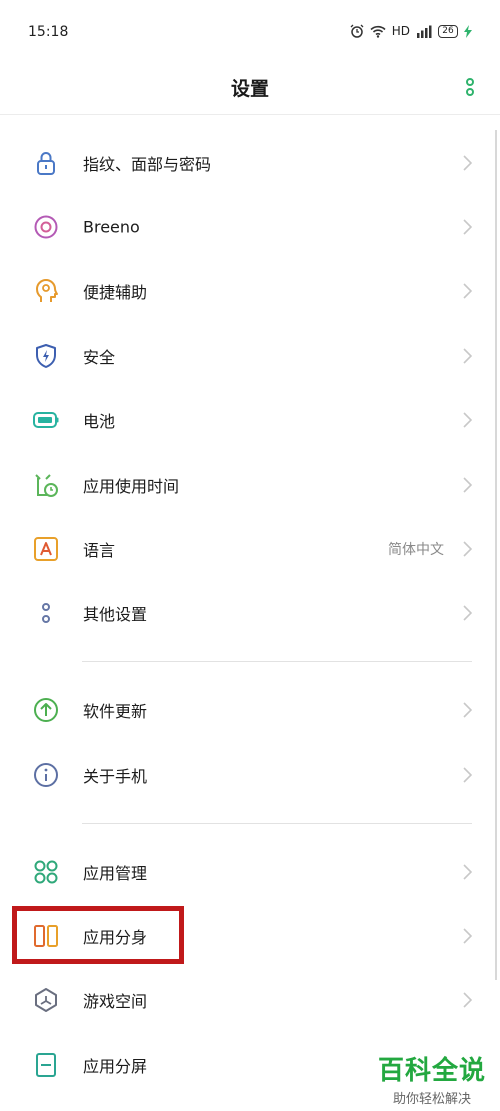 The width and height of the screenshot is (500, 1111). I want to click on settings-item-game-space: 游戏空间, so click(250, 1000).